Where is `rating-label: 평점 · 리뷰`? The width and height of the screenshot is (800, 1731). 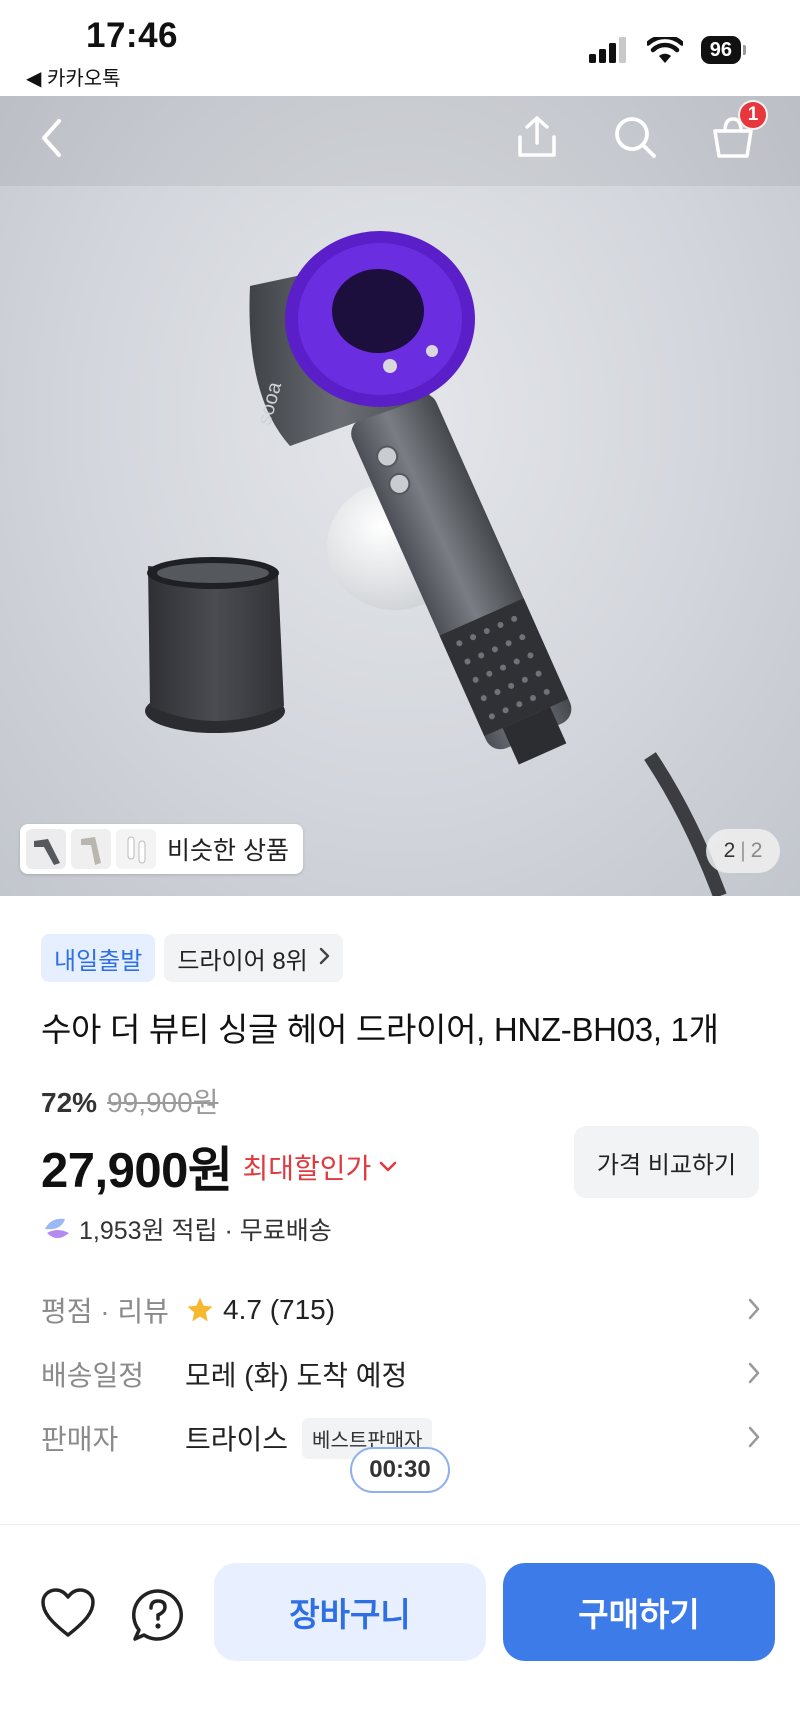 rating-label: 평점 · 리뷰 is located at coordinates (105, 1311).